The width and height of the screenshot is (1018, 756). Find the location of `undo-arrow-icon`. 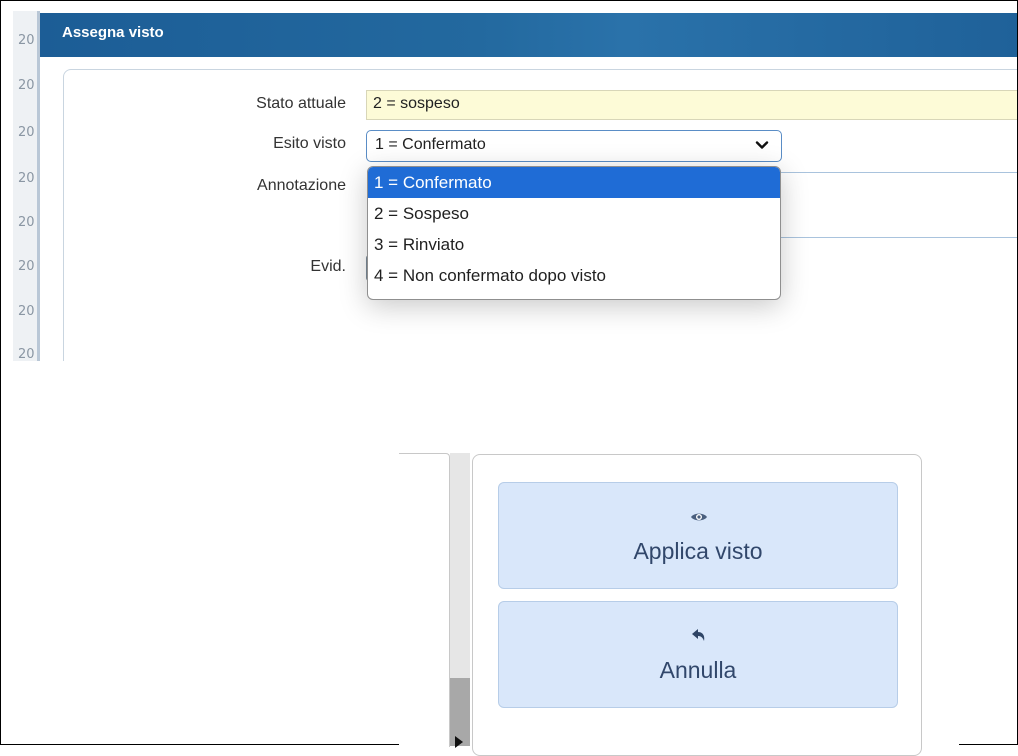

undo-arrow-icon is located at coordinates (698, 635).